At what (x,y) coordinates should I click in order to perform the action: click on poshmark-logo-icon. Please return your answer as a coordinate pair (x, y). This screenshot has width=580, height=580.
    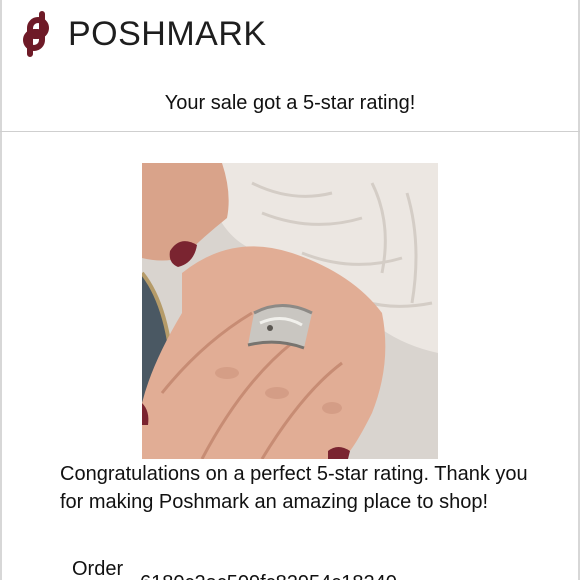
    Looking at the image, I should click on (38, 34).